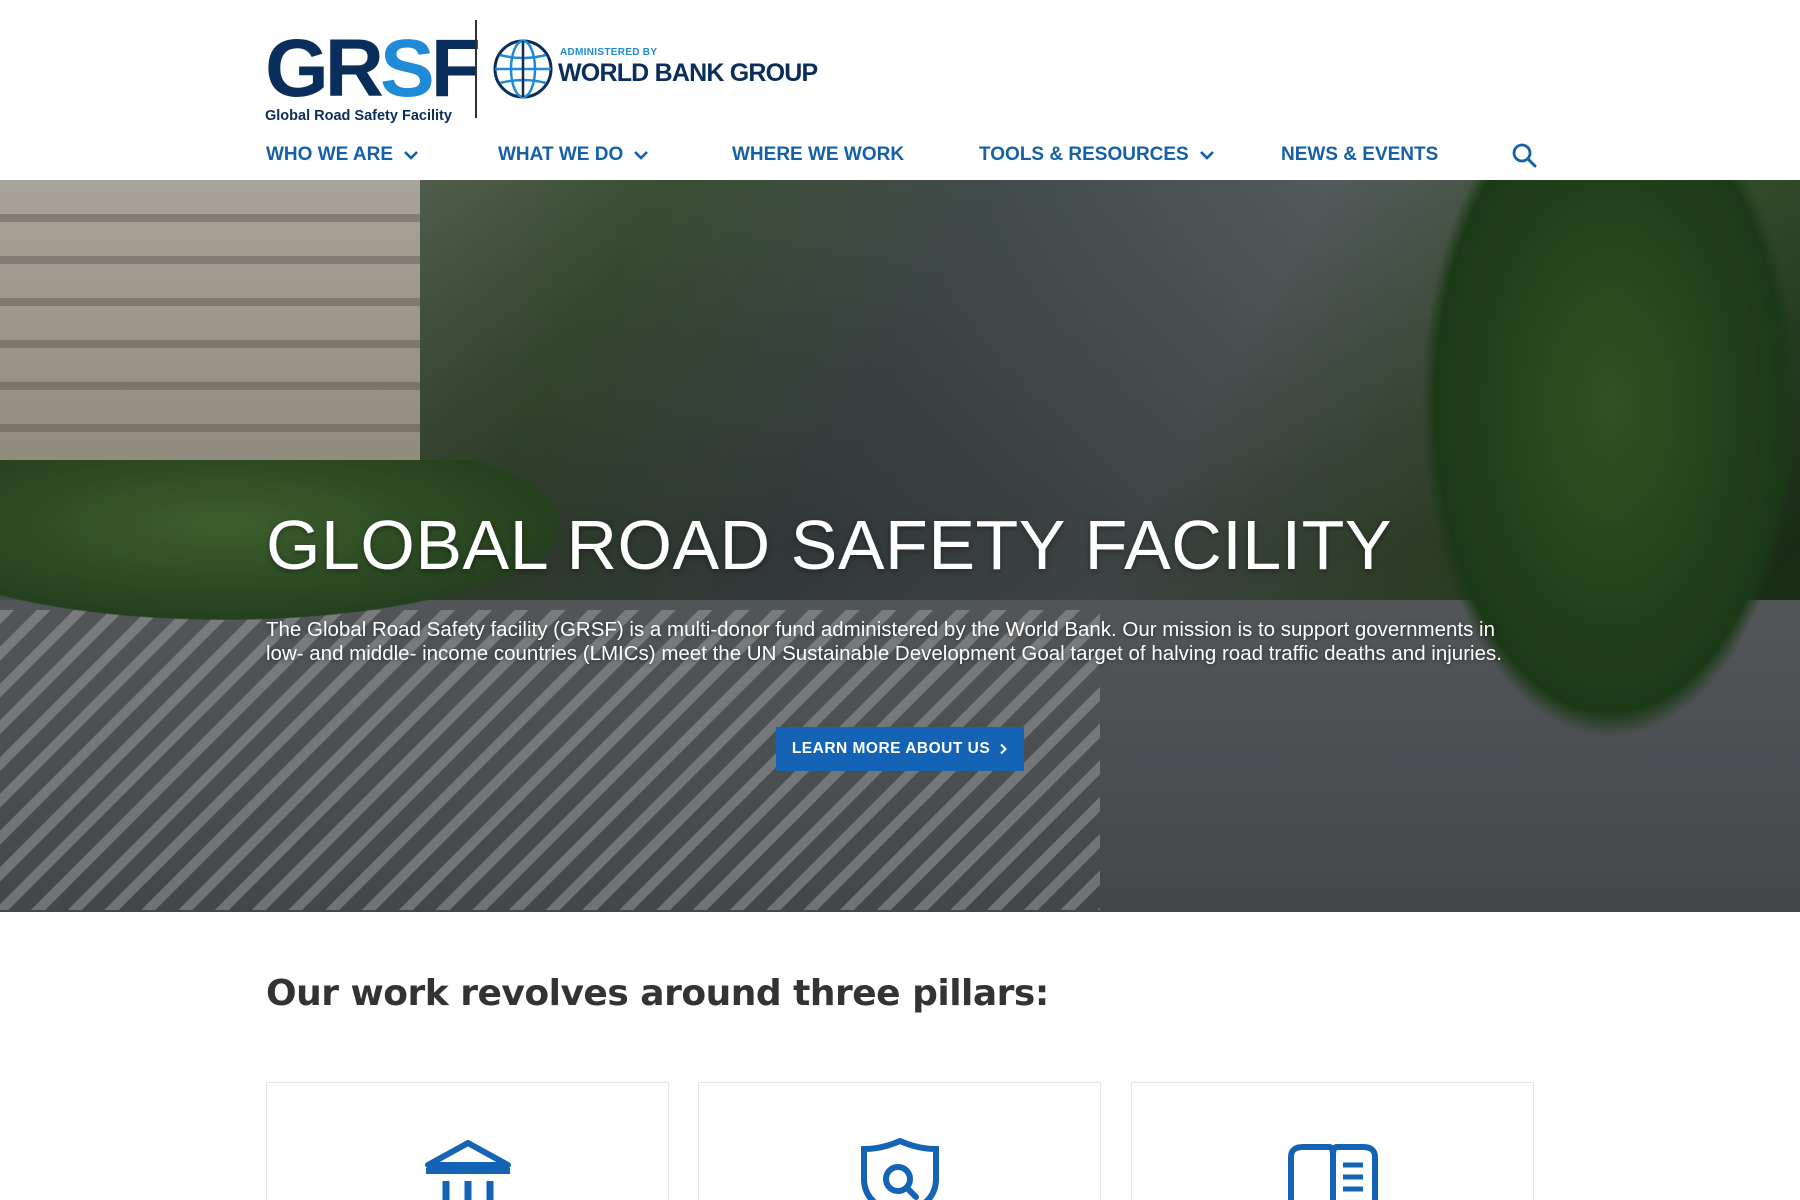 This screenshot has height=1200, width=1800. I want to click on nav-who-we-are-label: WHO WE ARE, so click(330, 154).